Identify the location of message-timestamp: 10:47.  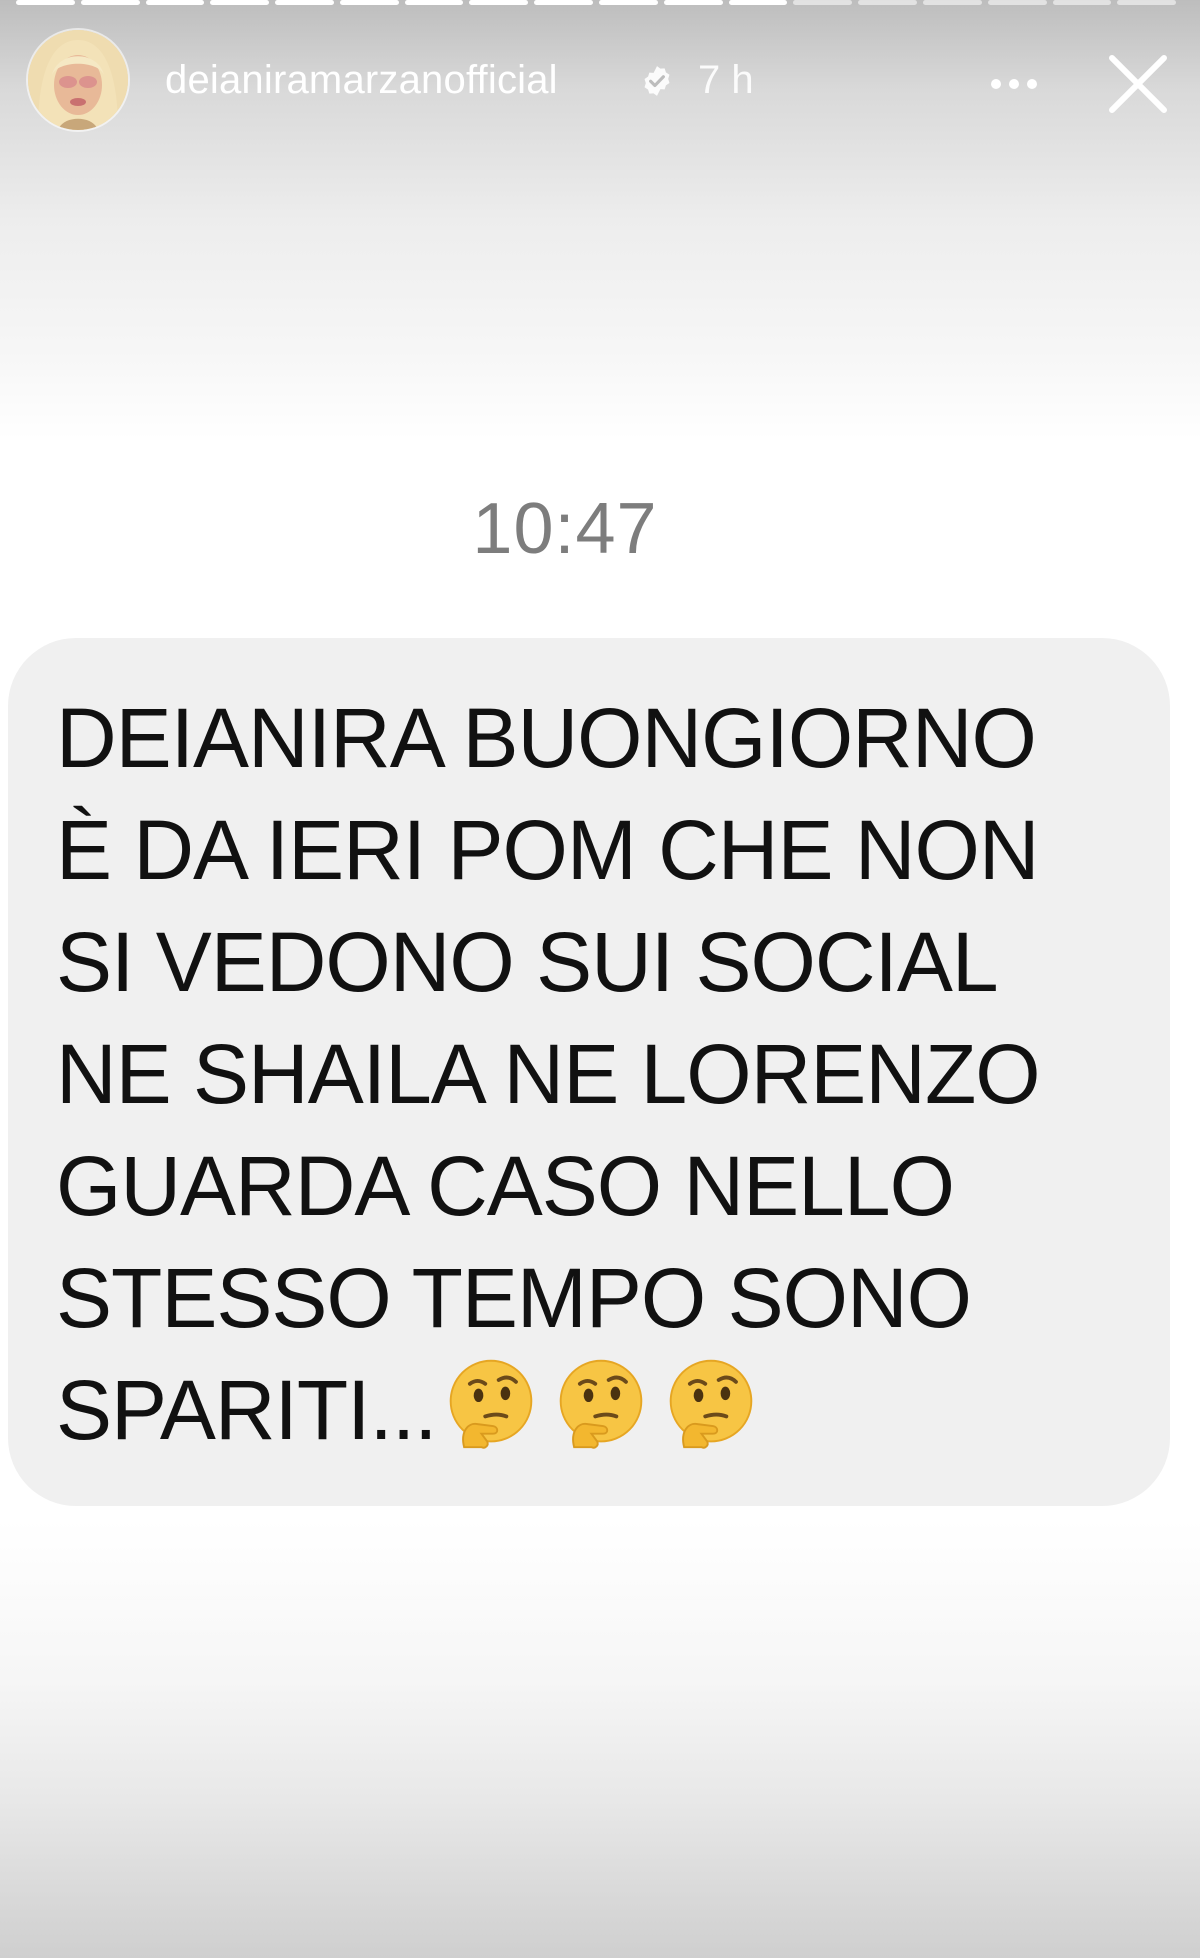
(565, 529).